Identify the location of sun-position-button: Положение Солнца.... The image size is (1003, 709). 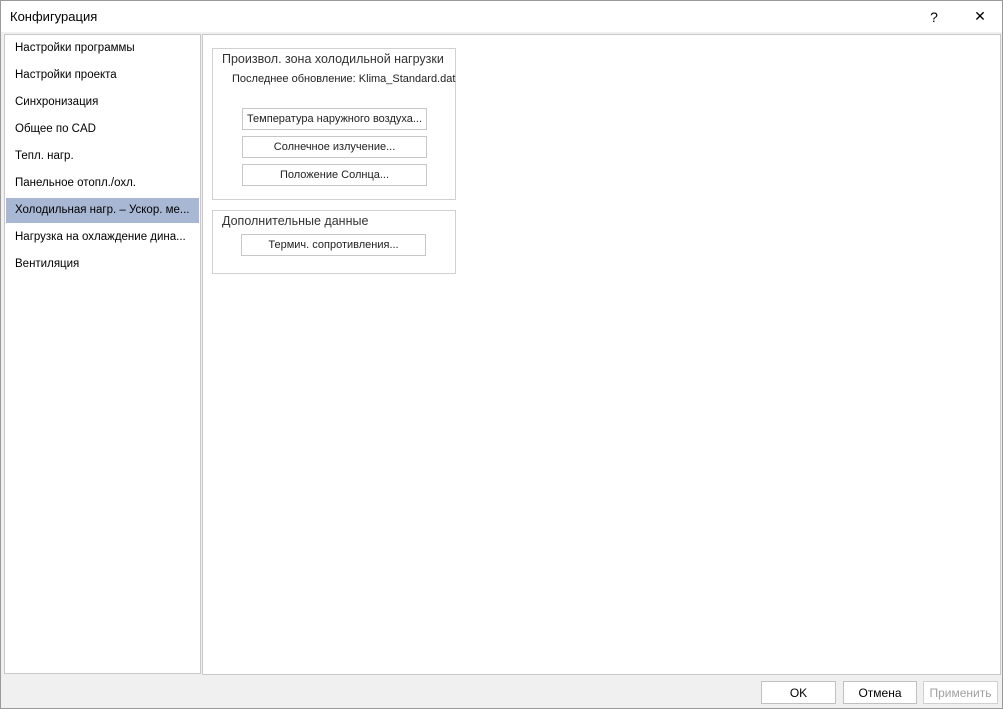
(334, 175).